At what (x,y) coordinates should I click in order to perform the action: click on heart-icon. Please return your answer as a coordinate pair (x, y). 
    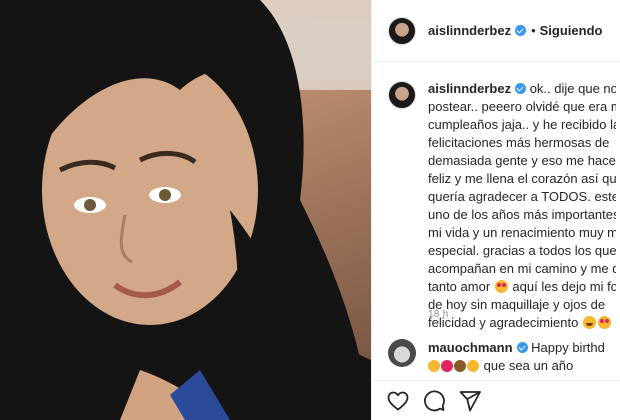
    Looking at the image, I should click on (398, 401).